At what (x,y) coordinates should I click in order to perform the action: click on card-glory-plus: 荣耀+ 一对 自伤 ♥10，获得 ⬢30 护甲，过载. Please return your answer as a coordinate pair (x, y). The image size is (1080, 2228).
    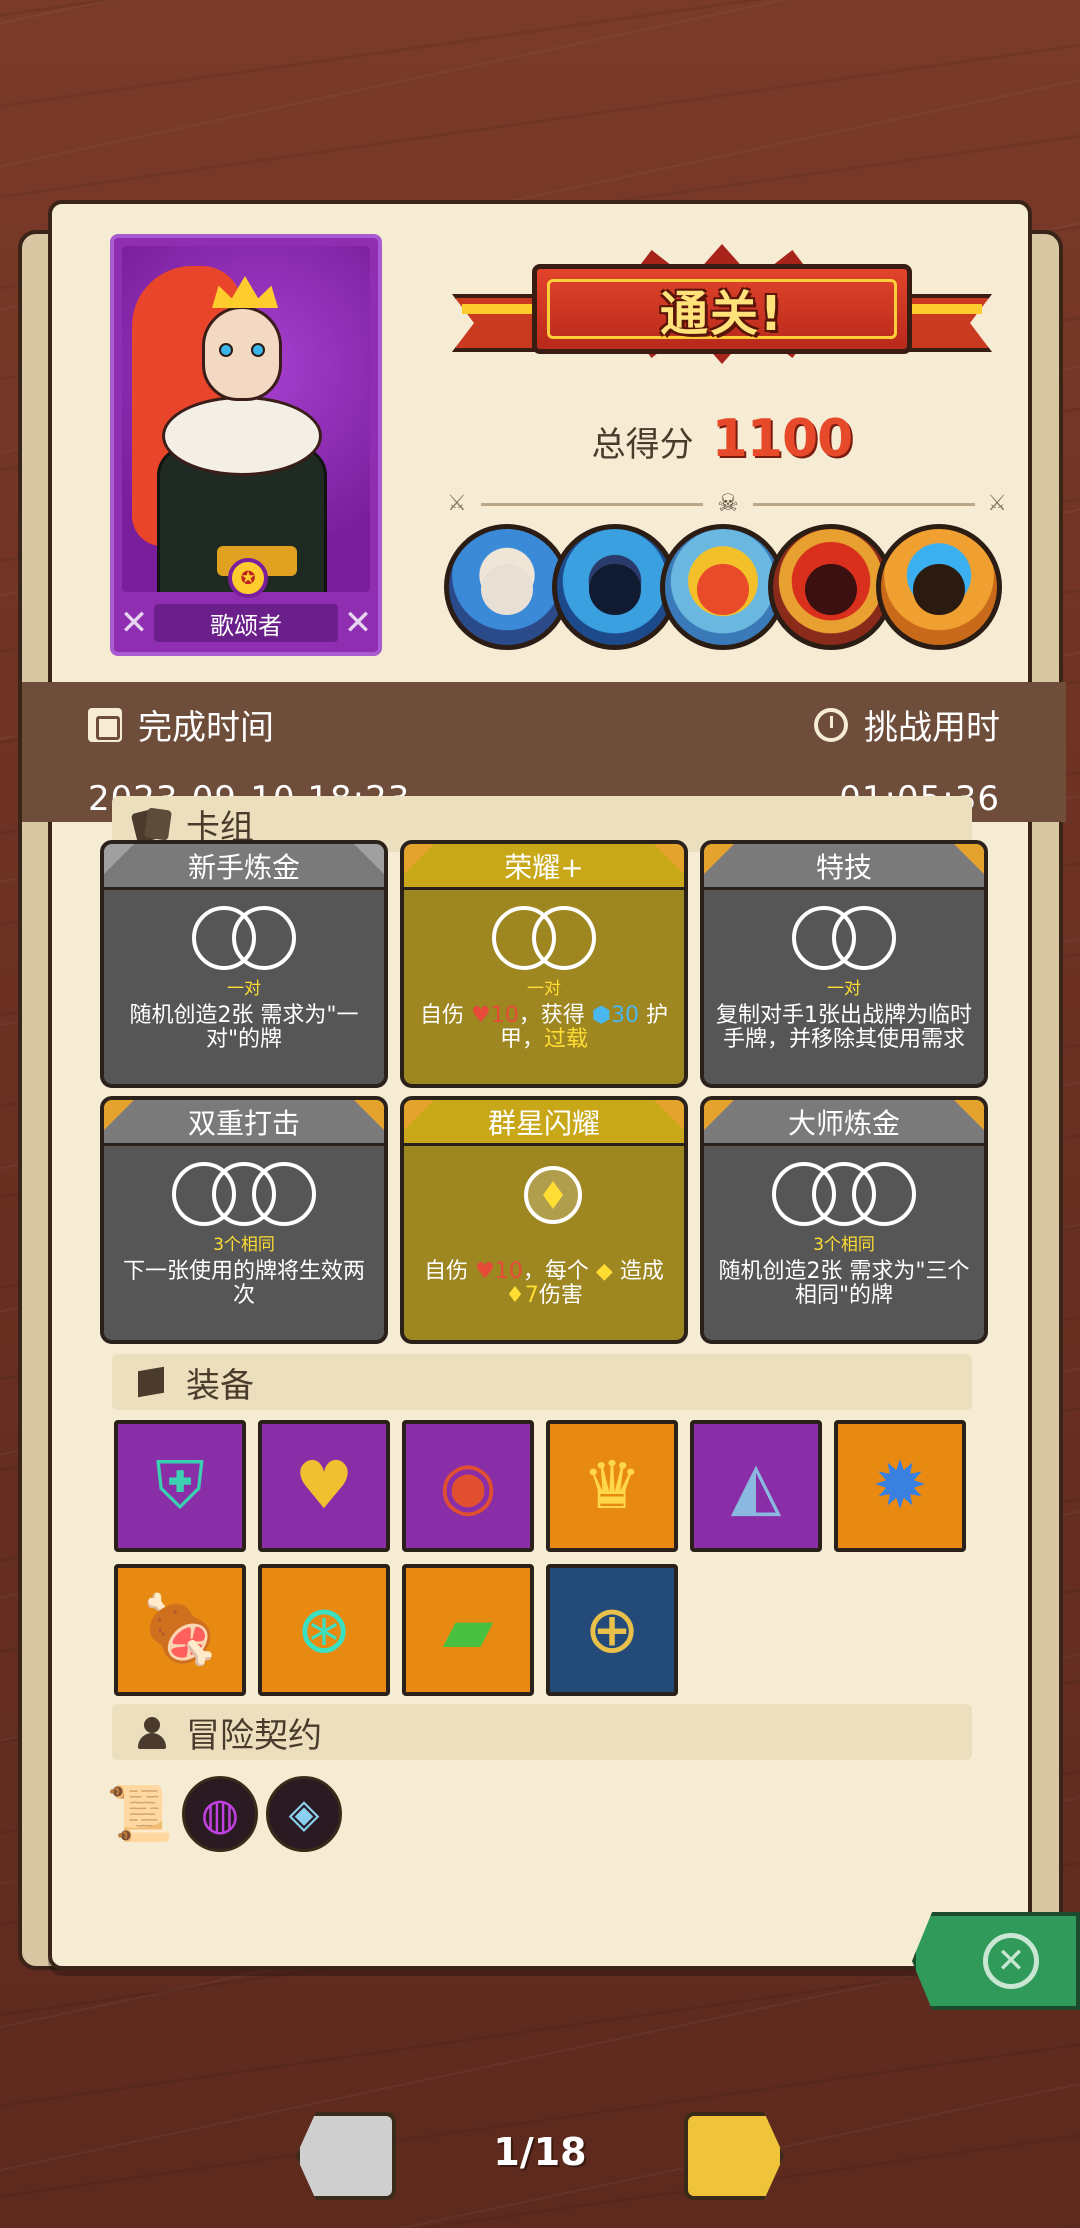
    Looking at the image, I should click on (544, 964).